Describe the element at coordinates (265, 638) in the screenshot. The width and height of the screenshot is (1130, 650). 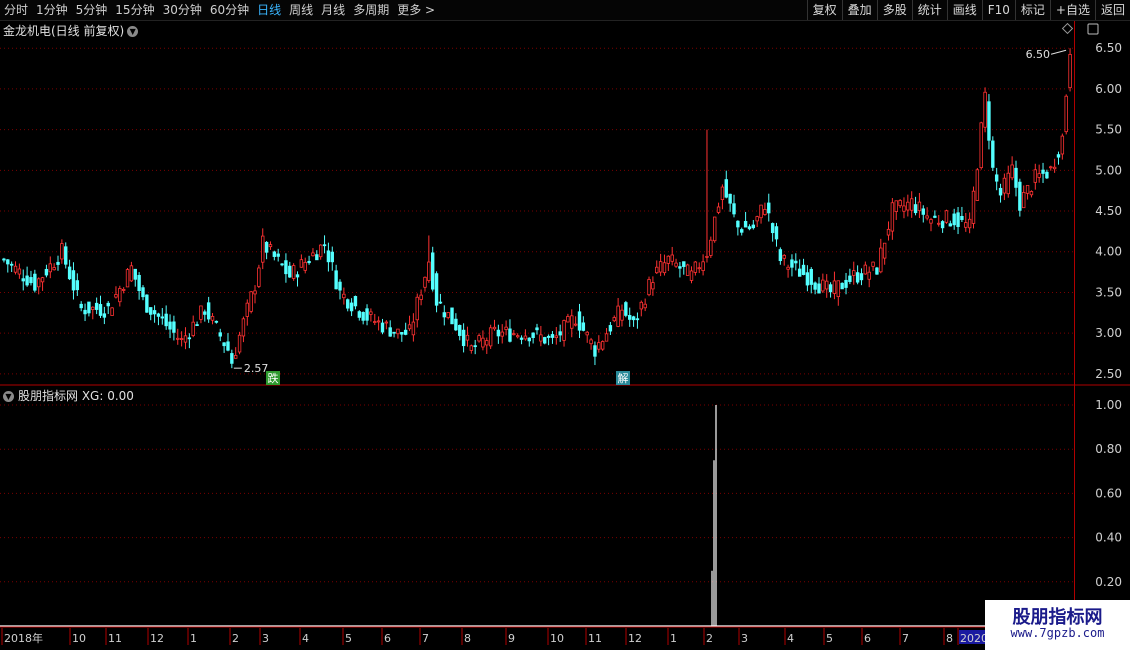
I see `x-tick-label: 3` at that location.